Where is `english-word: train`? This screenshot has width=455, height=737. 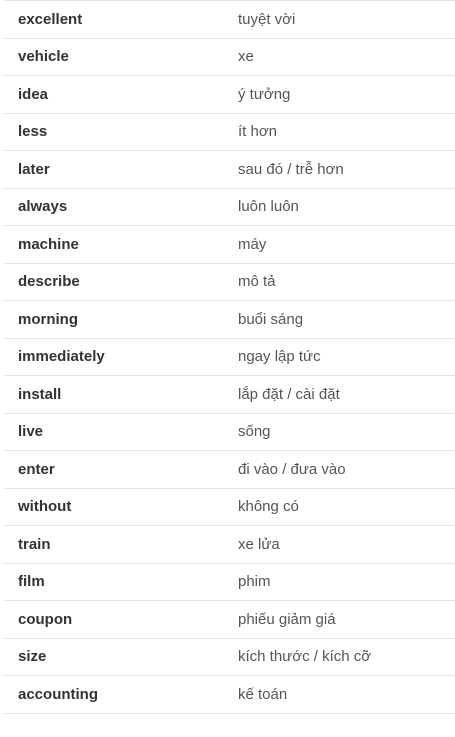
english-word: train is located at coordinates (34, 544).